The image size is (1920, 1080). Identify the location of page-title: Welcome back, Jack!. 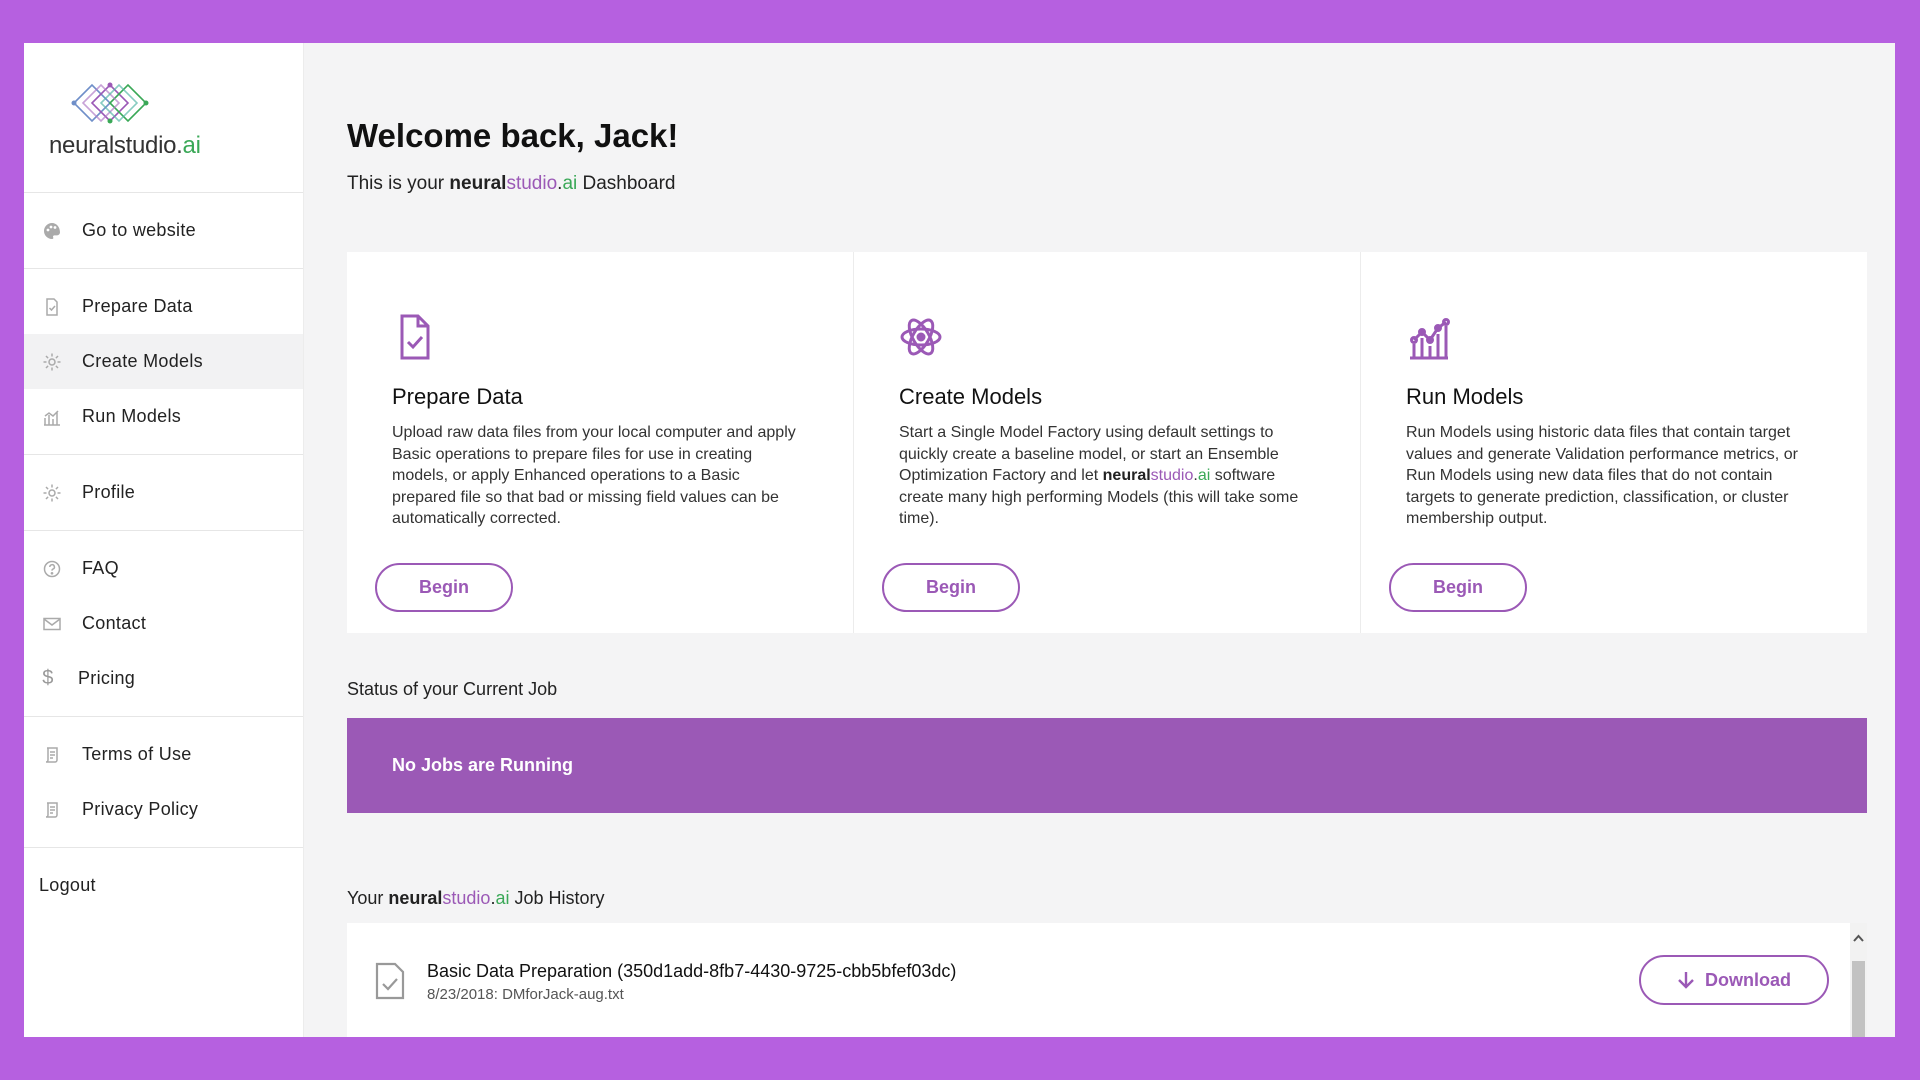
(513, 135).